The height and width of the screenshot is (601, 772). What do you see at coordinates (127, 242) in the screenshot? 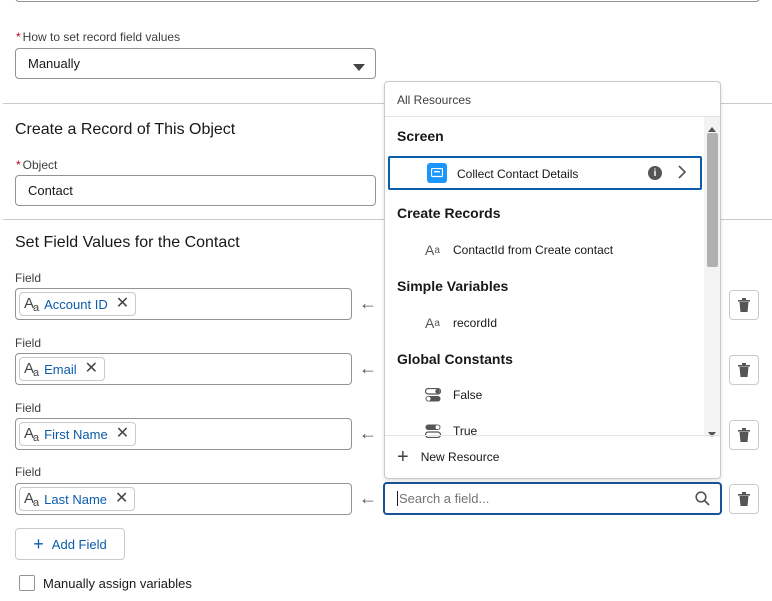
I see `set-field-values-title: Set Field Values for the Contact` at bounding box center [127, 242].